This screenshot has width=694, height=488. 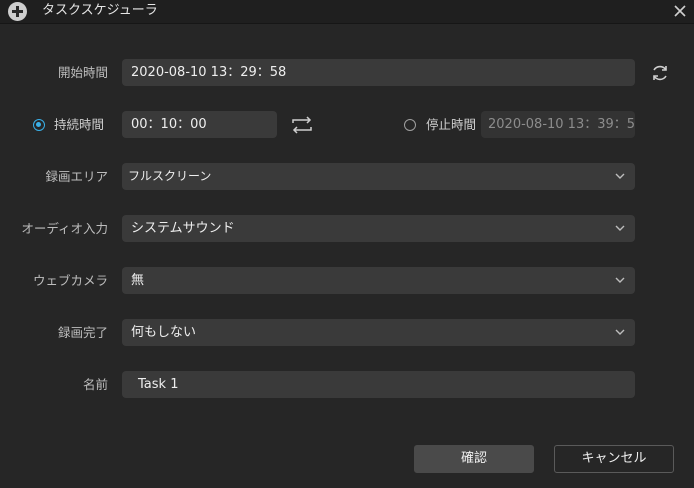 I want to click on audio-input-label: オーディオ入力, so click(x=64, y=228).